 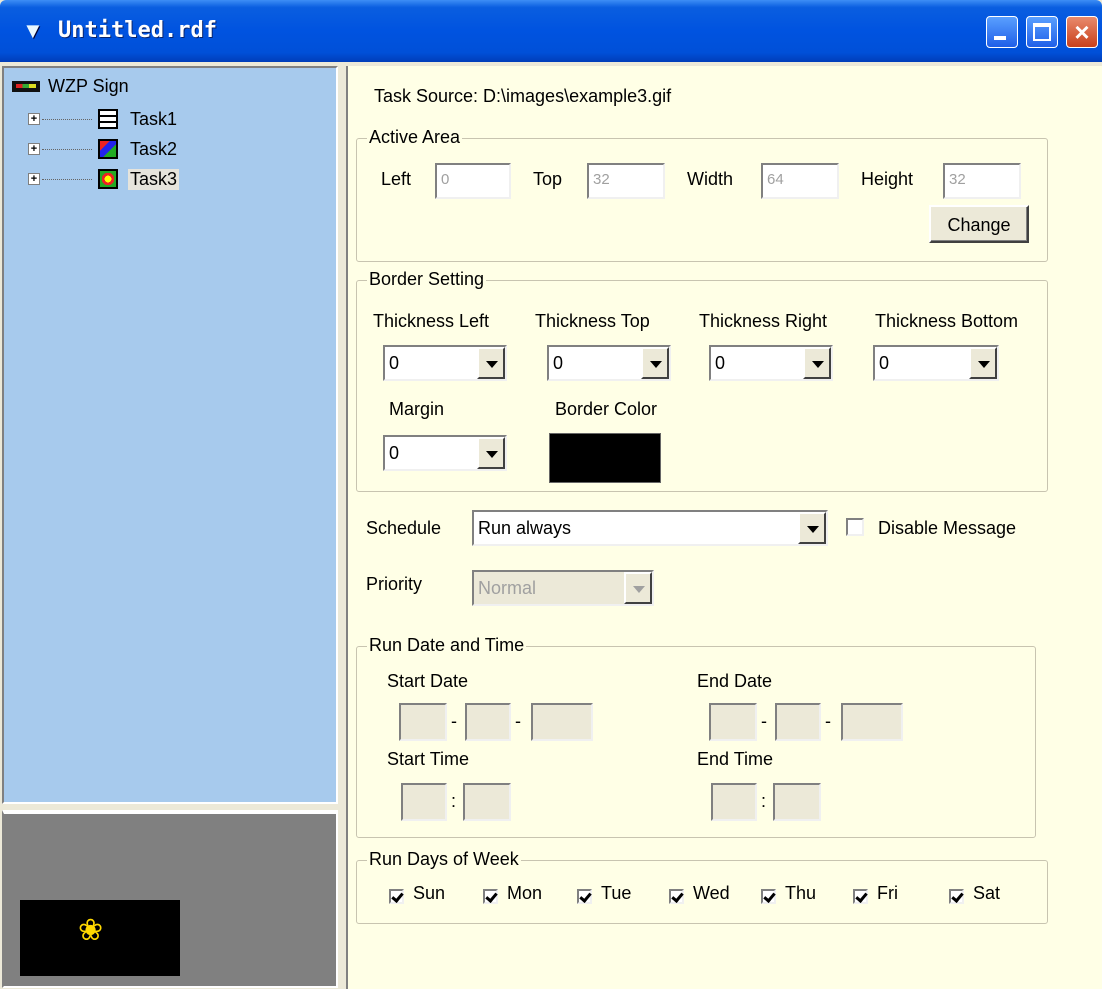 What do you see at coordinates (616, 893) in the screenshot?
I see `day-label-tue: Tue` at bounding box center [616, 893].